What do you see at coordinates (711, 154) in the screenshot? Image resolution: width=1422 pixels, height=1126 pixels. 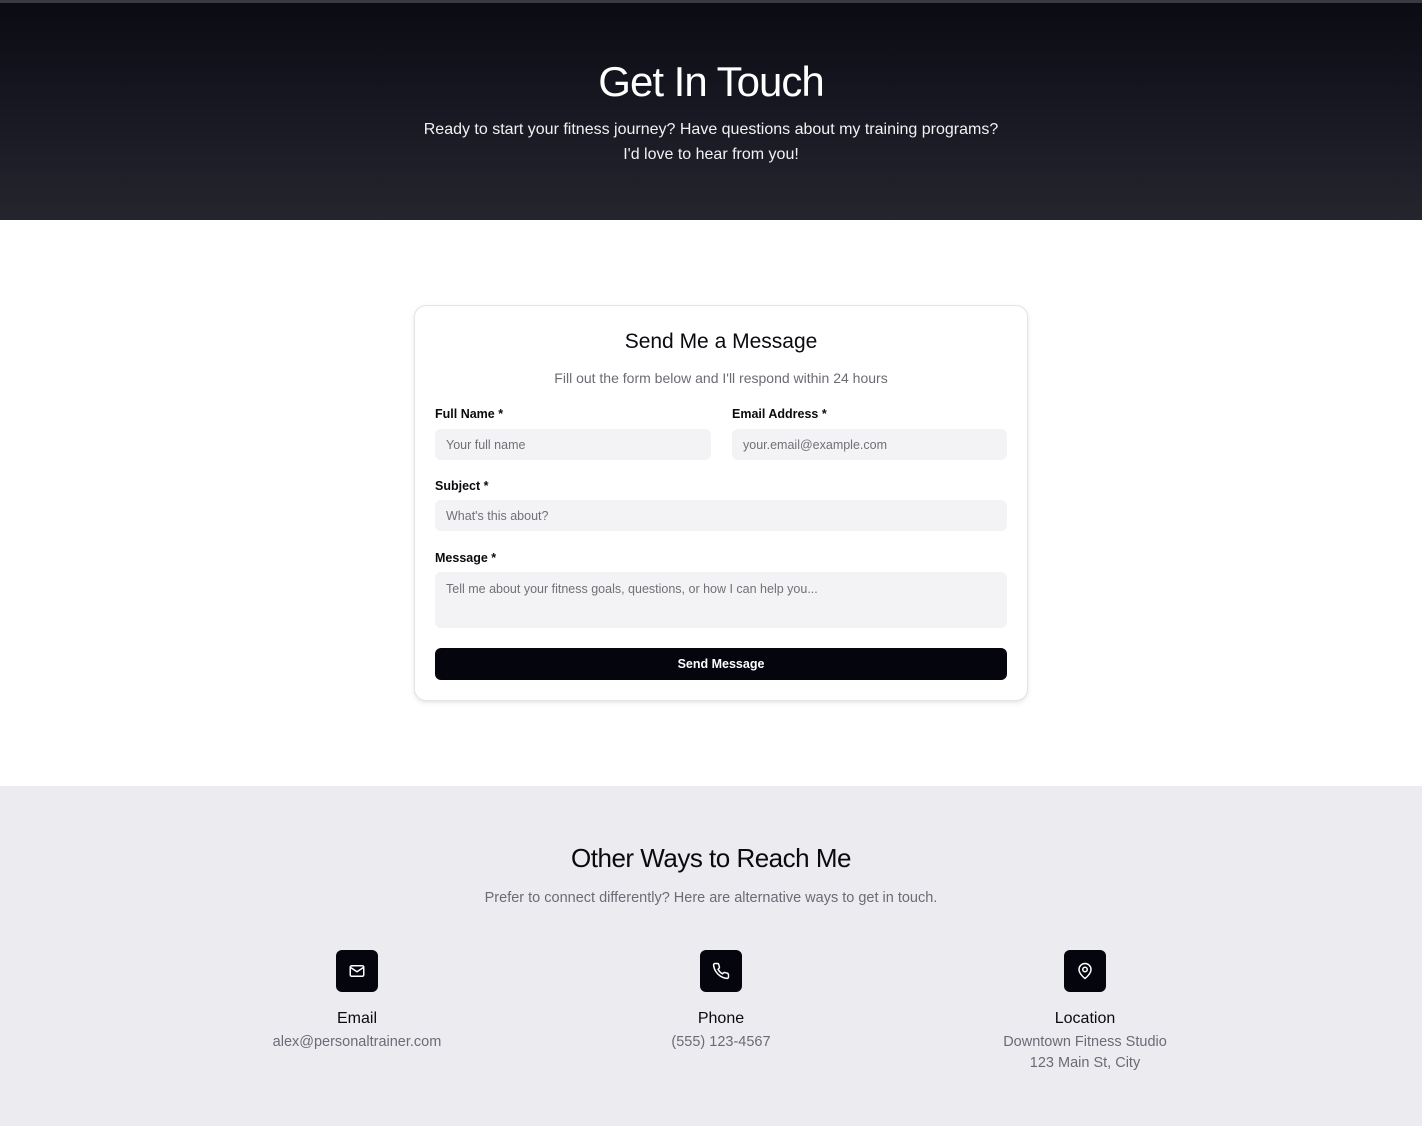 I see `hero-subtitle-line-2: I'd love to hear from you!` at bounding box center [711, 154].